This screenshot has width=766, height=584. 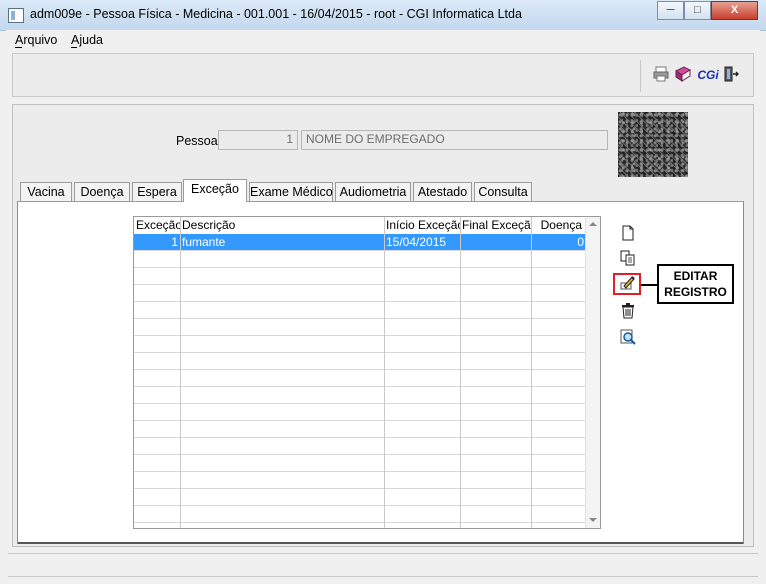 What do you see at coordinates (697, 10) in the screenshot?
I see `maximize-button: □` at bounding box center [697, 10].